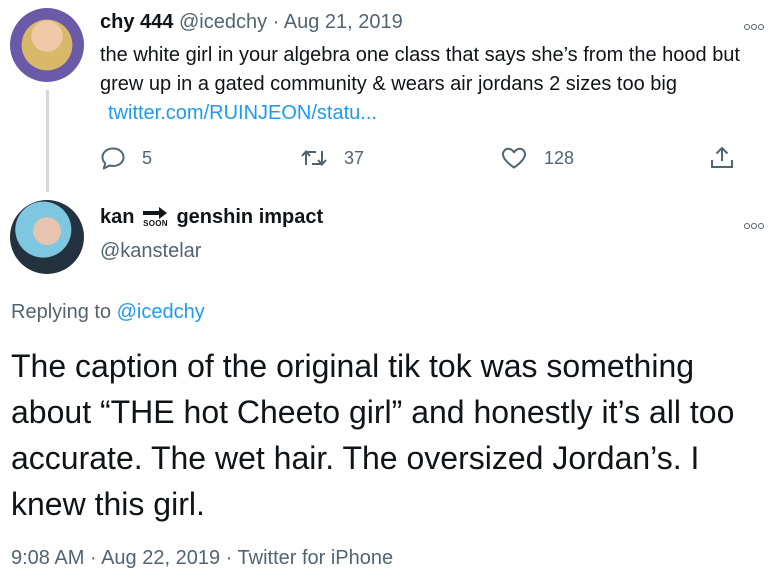 The width and height of the screenshot is (780, 577). I want to click on tweet1-date: Aug 21, 2019, so click(343, 22).